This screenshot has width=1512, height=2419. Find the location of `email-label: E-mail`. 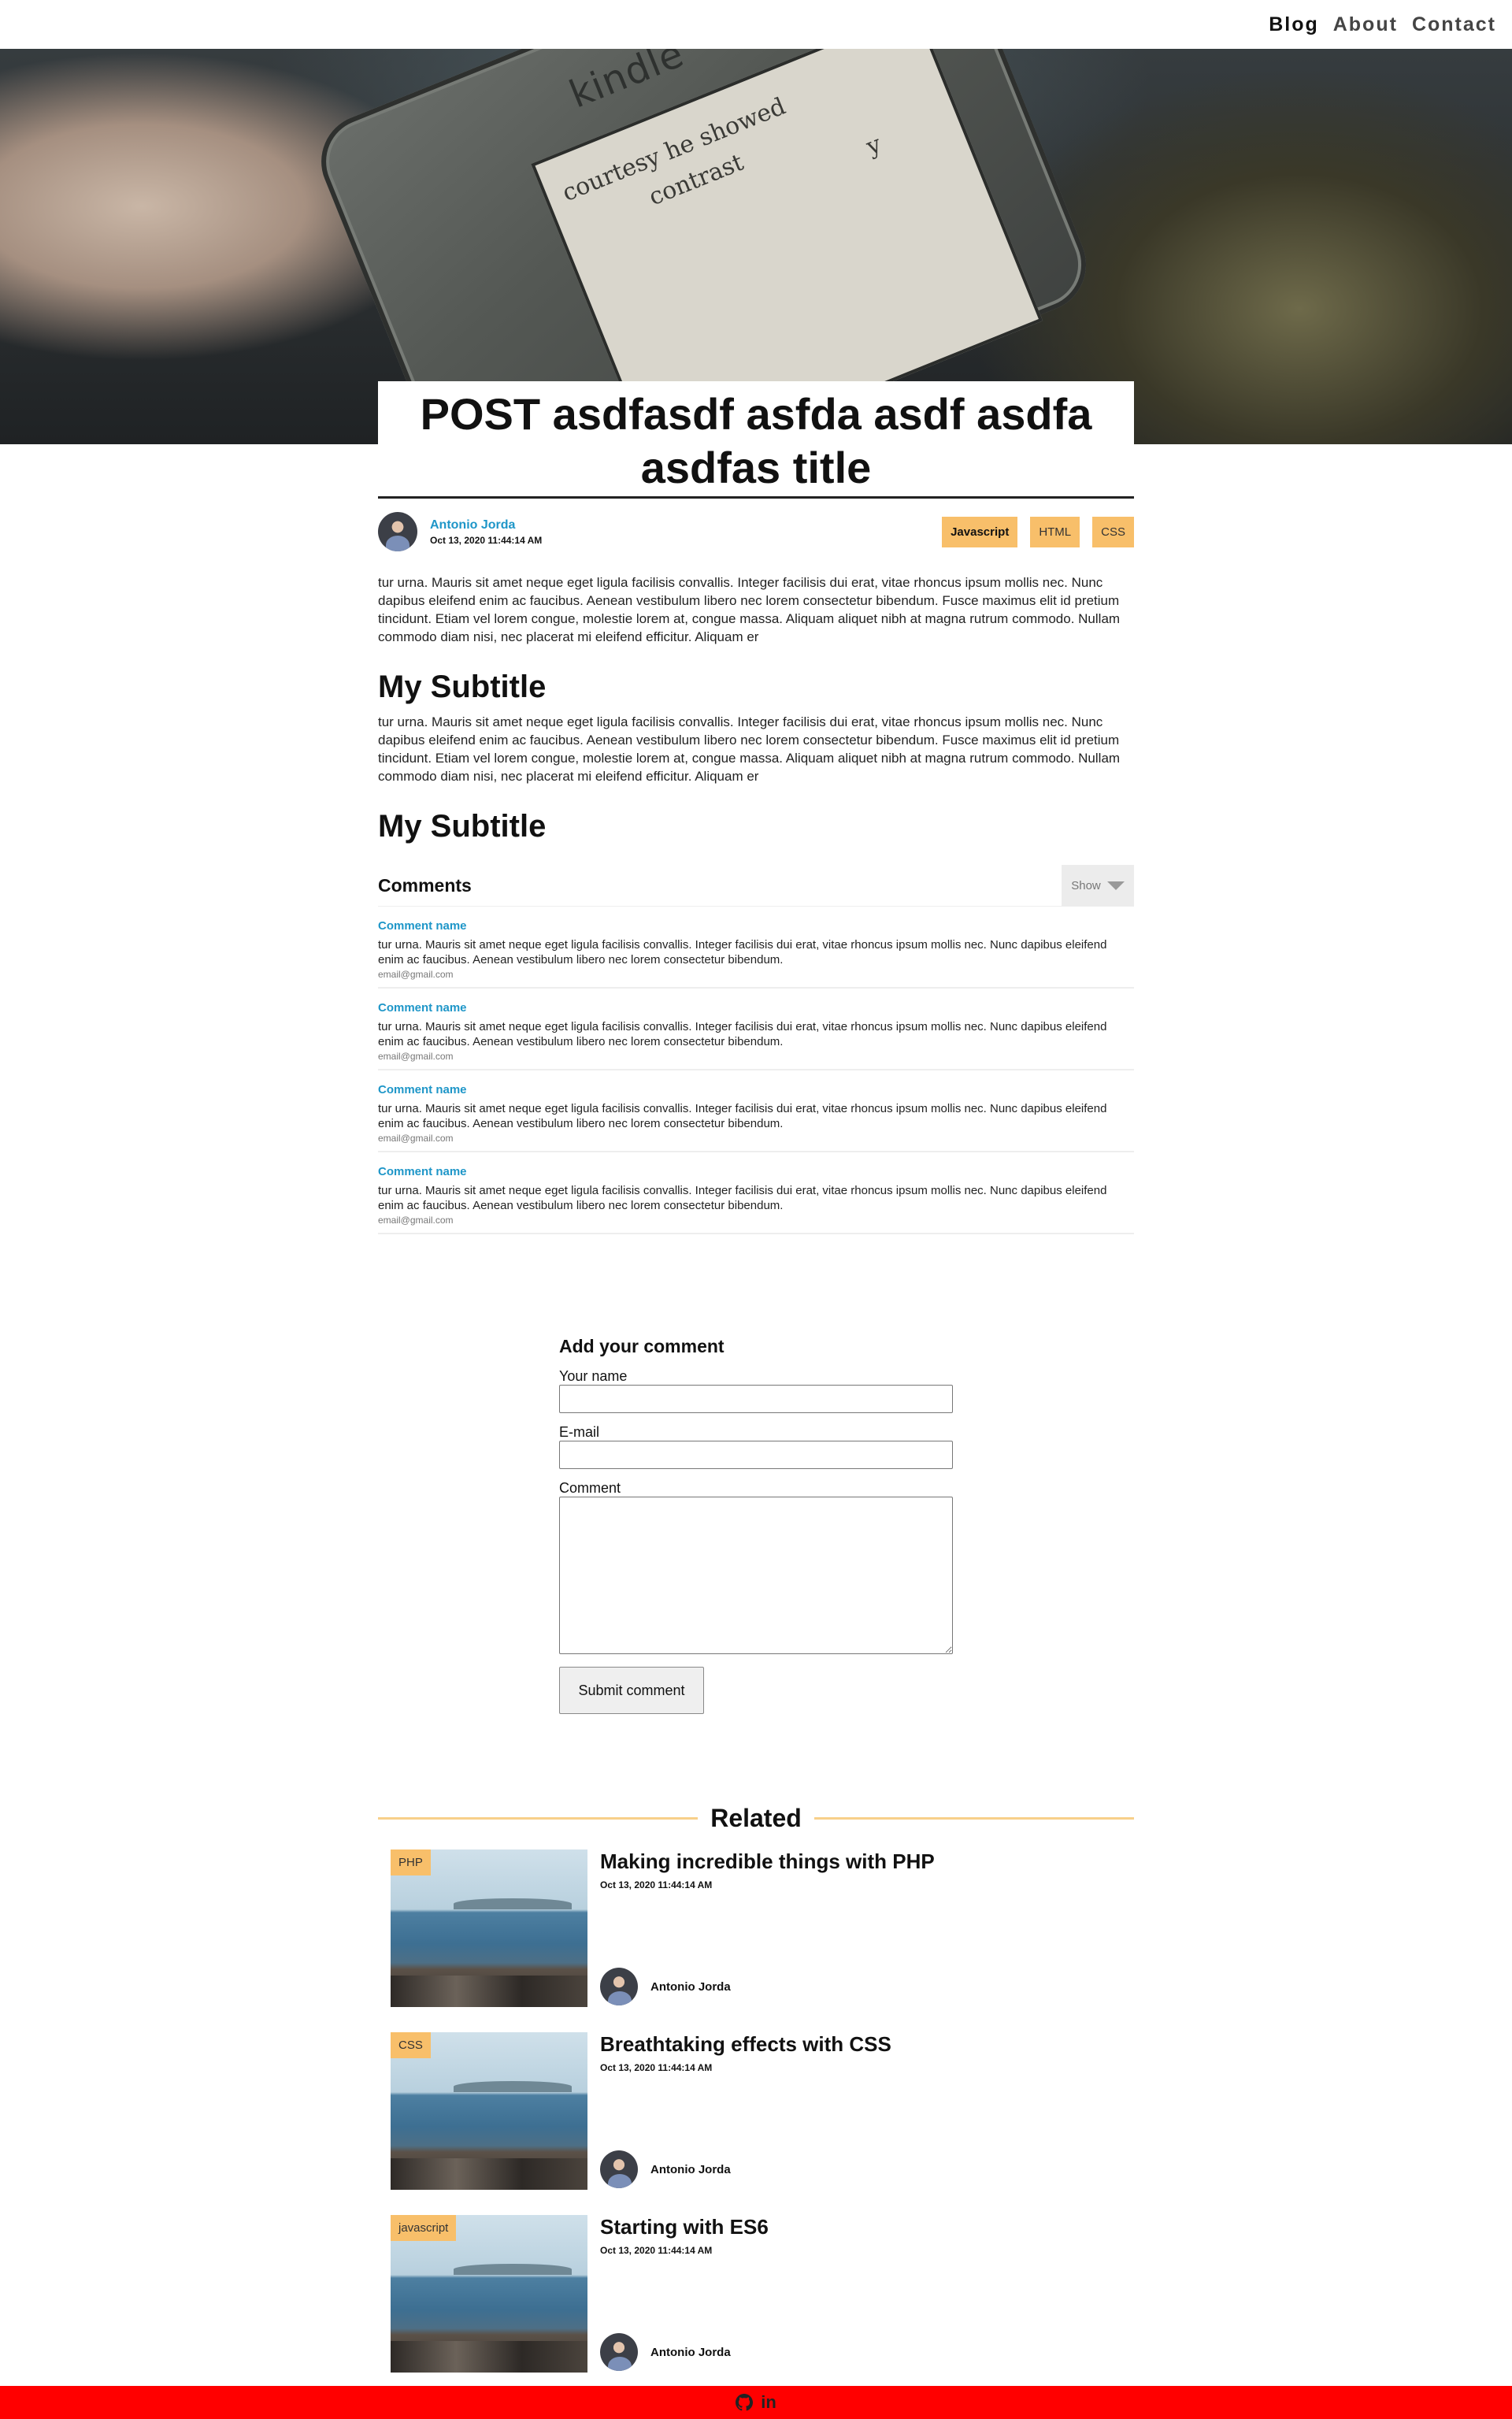

email-label: E-mail is located at coordinates (579, 1432).